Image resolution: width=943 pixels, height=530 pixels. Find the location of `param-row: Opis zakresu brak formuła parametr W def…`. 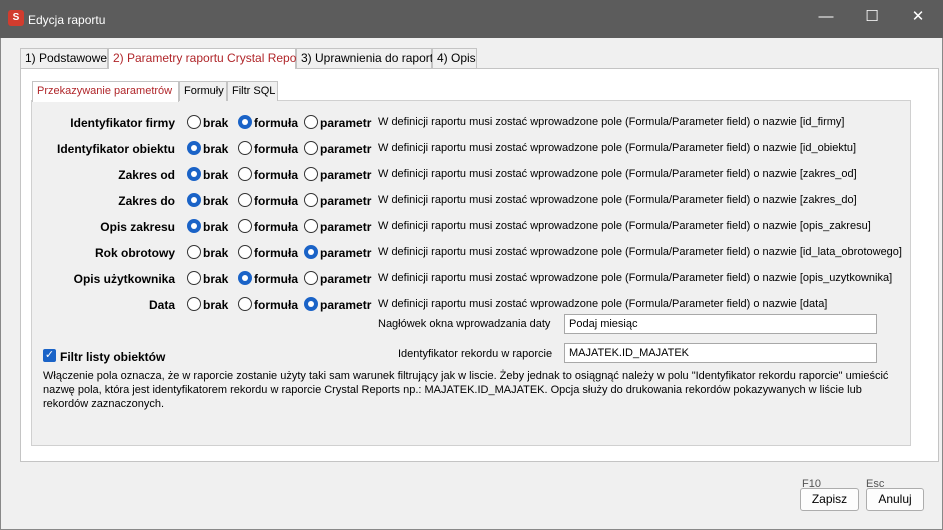

param-row: Opis zakresu brak formuła parametr W def… is located at coordinates (471, 227).